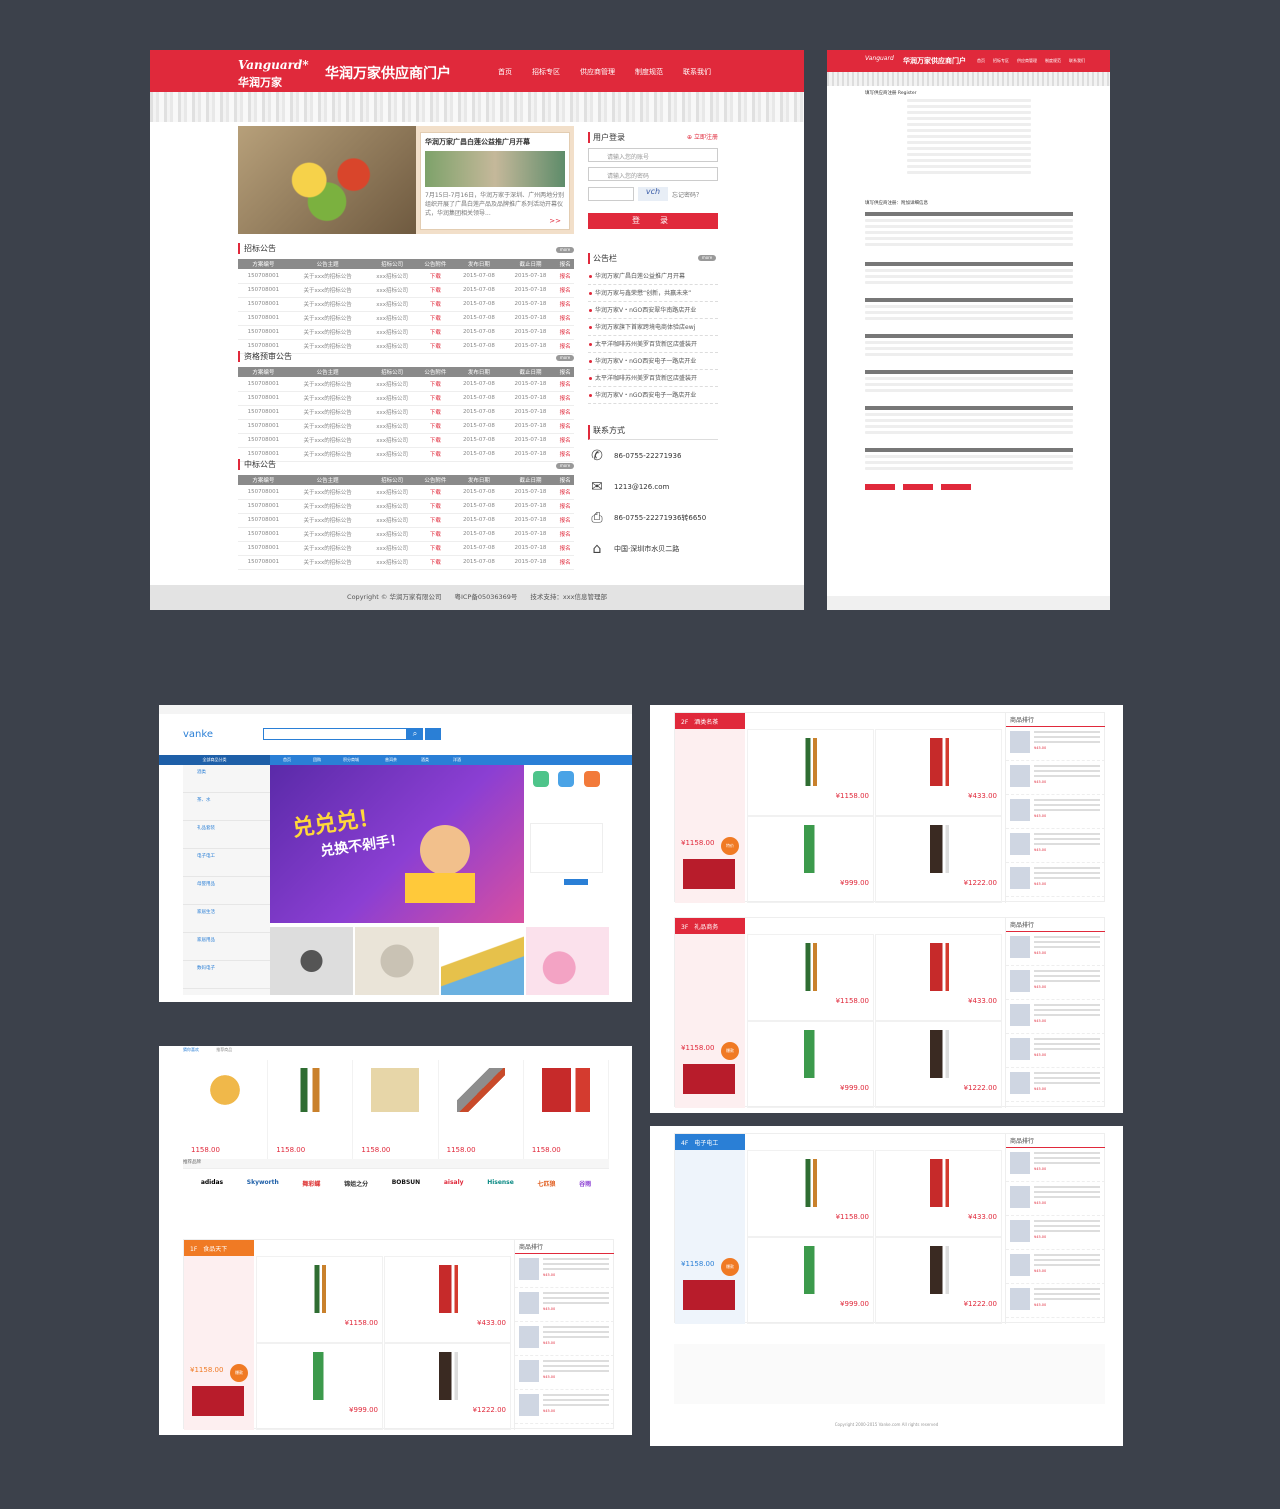 The image size is (1280, 1509). Describe the element at coordinates (226, 807) in the screenshot. I see `category-item: 茶、水` at that location.